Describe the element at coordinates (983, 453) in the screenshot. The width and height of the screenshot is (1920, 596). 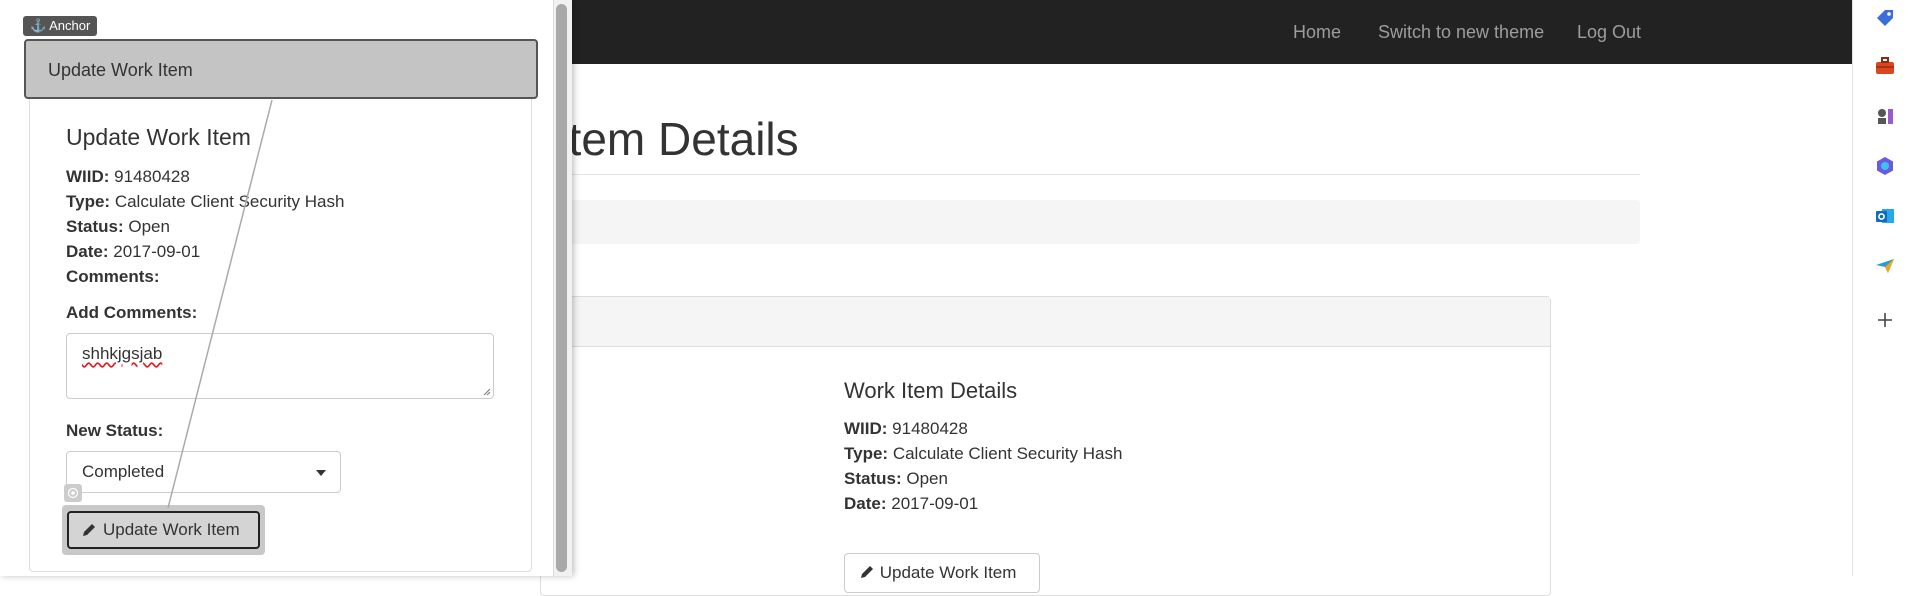
I see `detail-type: Type: Calculate Client Security Hash` at that location.